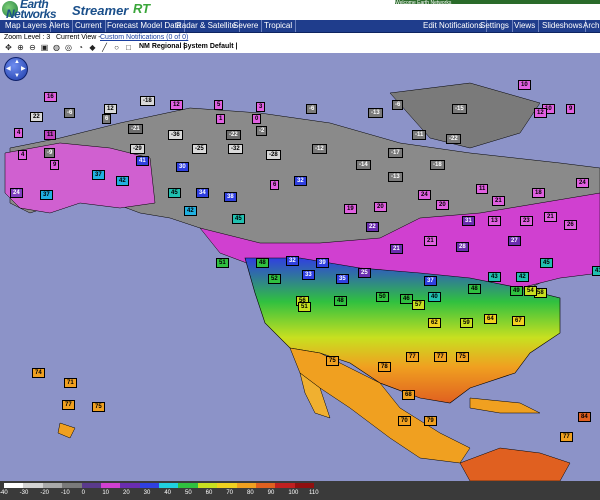 This screenshot has width=600, height=500. I want to click on temperature-marker: 33, so click(308, 275).